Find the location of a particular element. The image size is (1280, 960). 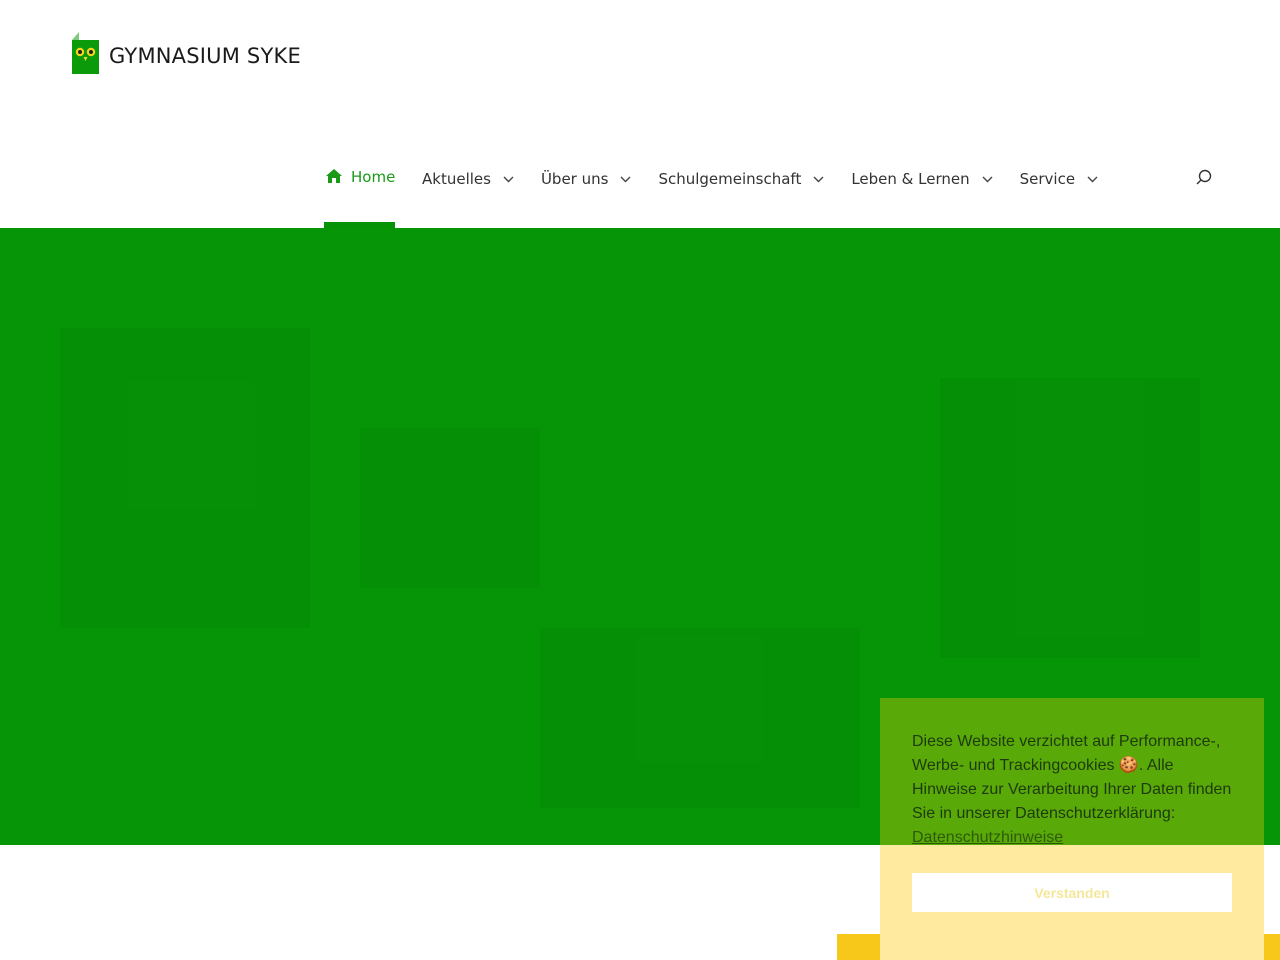

nav-label: Schulgemeinschaft is located at coordinates (730, 179).